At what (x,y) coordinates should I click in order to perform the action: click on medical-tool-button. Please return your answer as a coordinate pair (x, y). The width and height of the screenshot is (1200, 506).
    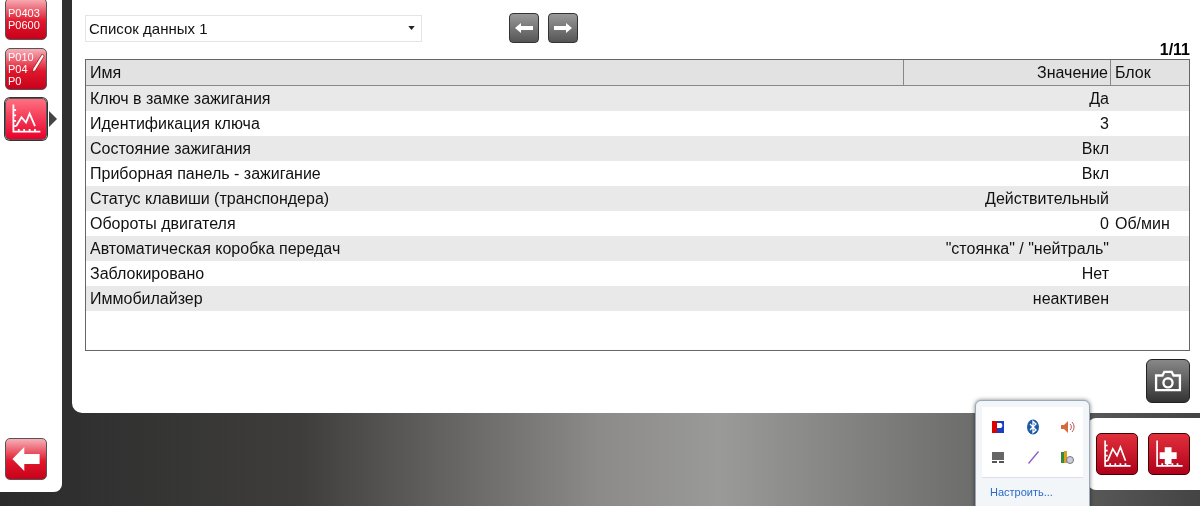
    Looking at the image, I should click on (1169, 454).